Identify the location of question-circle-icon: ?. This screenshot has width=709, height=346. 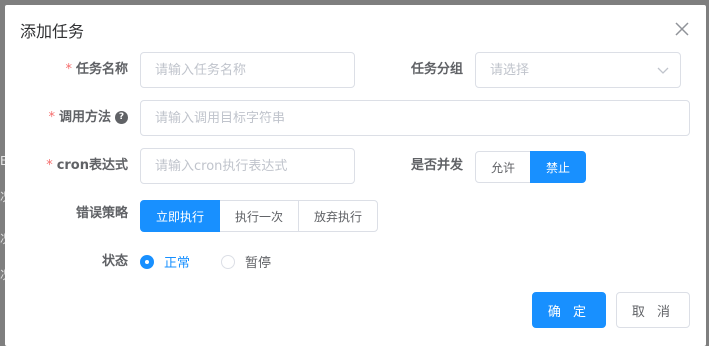
(121, 117).